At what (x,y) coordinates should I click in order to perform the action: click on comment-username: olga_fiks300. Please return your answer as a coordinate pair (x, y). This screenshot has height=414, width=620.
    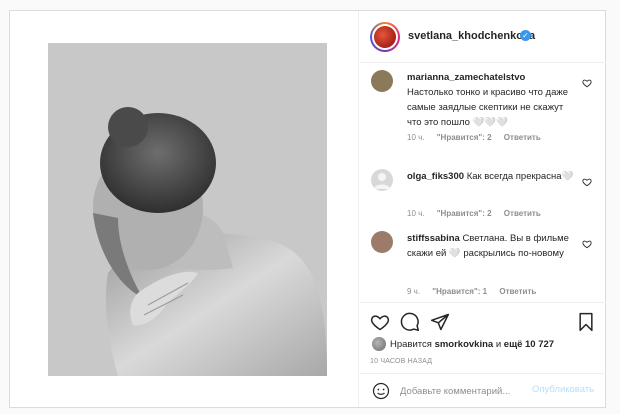
    Looking at the image, I should click on (435, 176).